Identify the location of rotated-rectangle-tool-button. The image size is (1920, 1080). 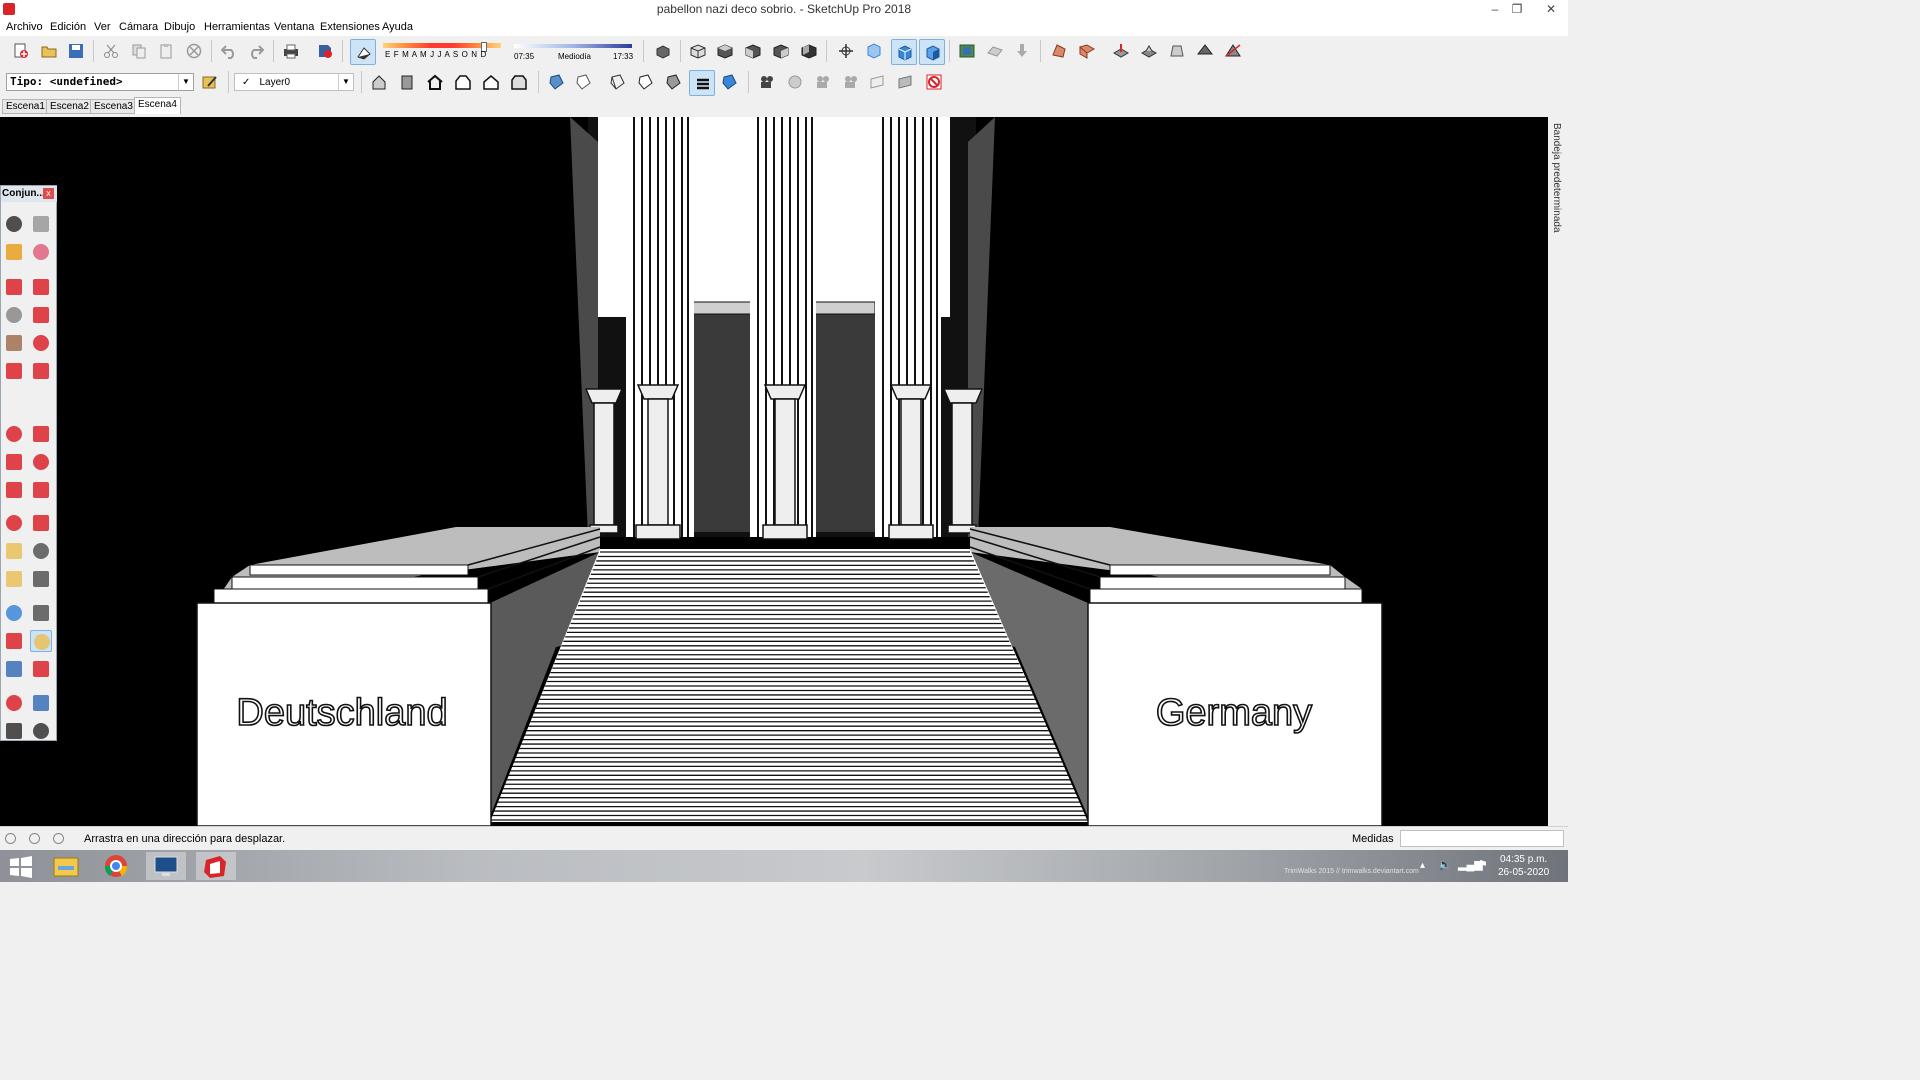
(41, 315).